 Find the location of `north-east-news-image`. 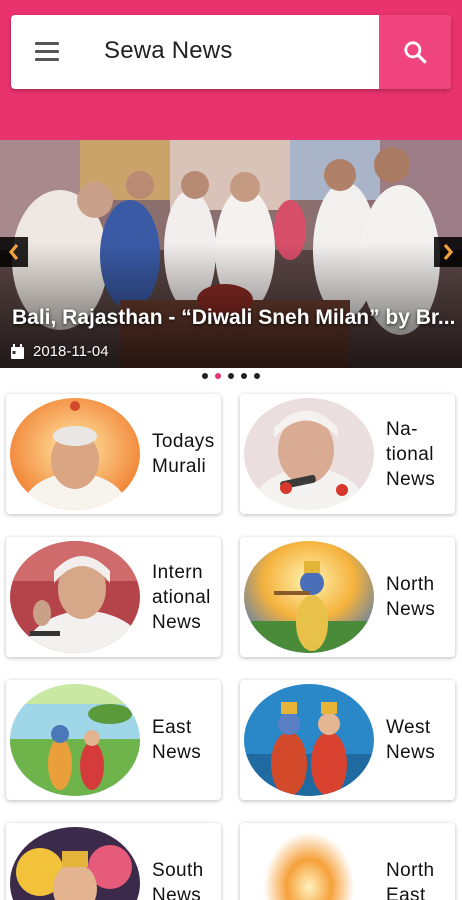

north-east-news-image is located at coordinates (309, 863).